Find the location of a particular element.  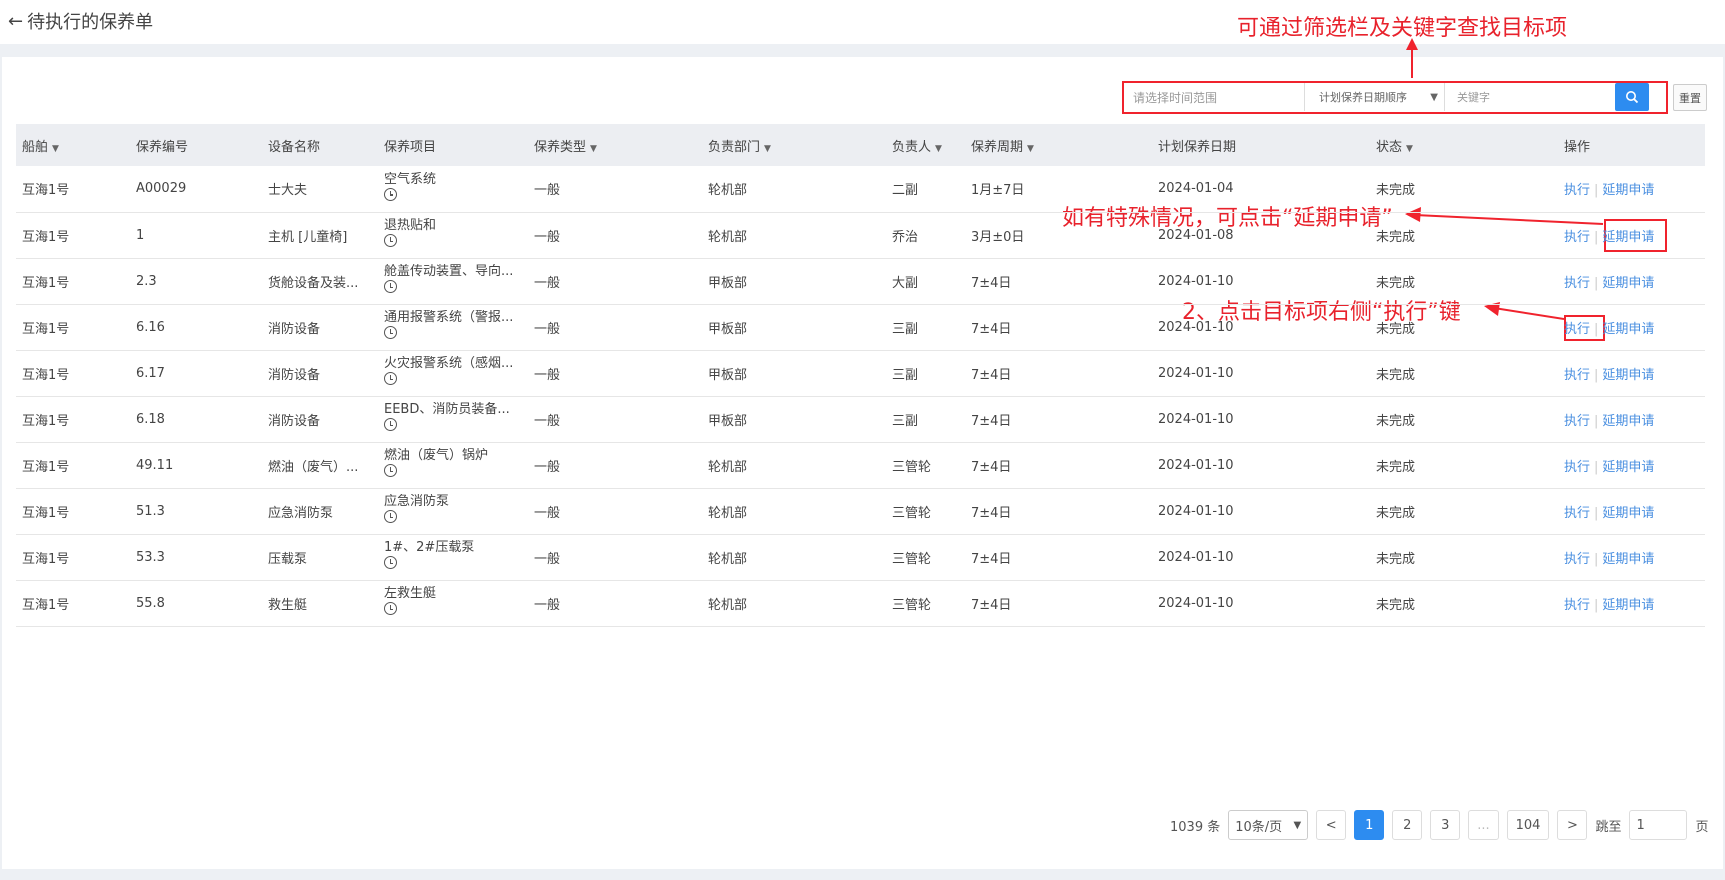

cell-equipment: 应急消防泵 is located at coordinates (301, 513).